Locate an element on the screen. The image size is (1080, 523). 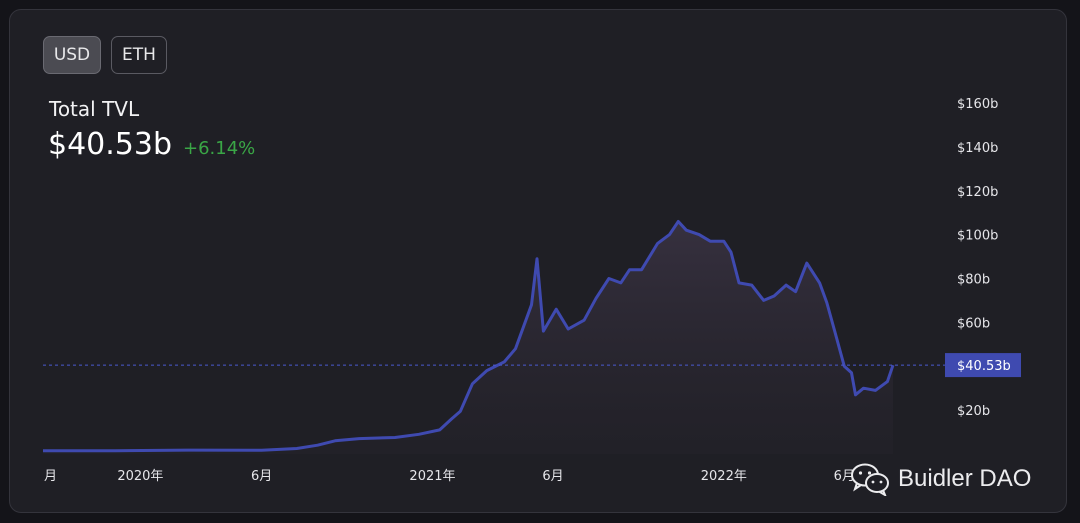
x-tick-label: 2020年 is located at coordinates (140, 476).